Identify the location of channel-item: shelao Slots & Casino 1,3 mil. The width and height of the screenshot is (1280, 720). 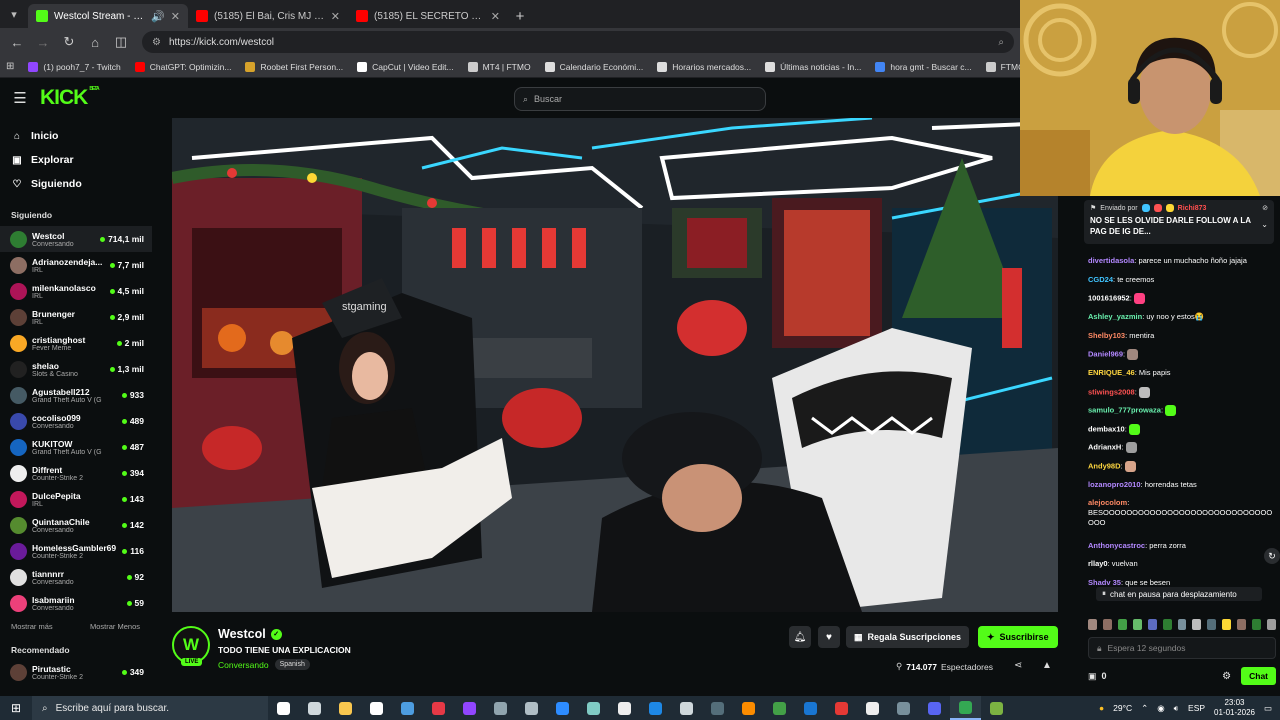
(76, 369).